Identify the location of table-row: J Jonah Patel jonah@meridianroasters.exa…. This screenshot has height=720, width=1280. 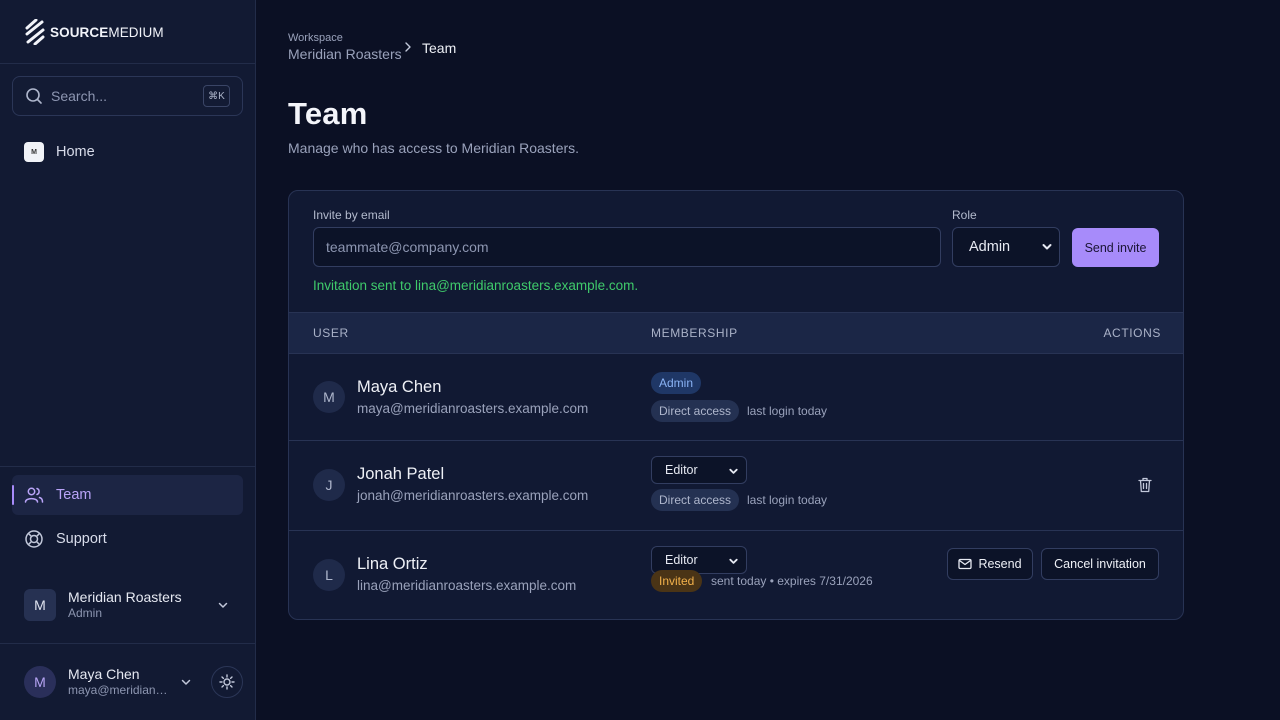
(736, 486).